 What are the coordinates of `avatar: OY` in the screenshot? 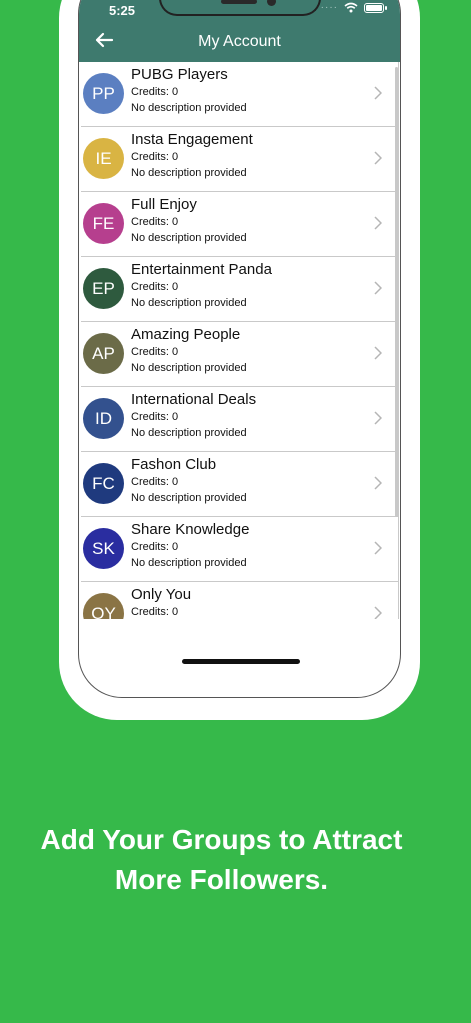 It's located at (103, 606).